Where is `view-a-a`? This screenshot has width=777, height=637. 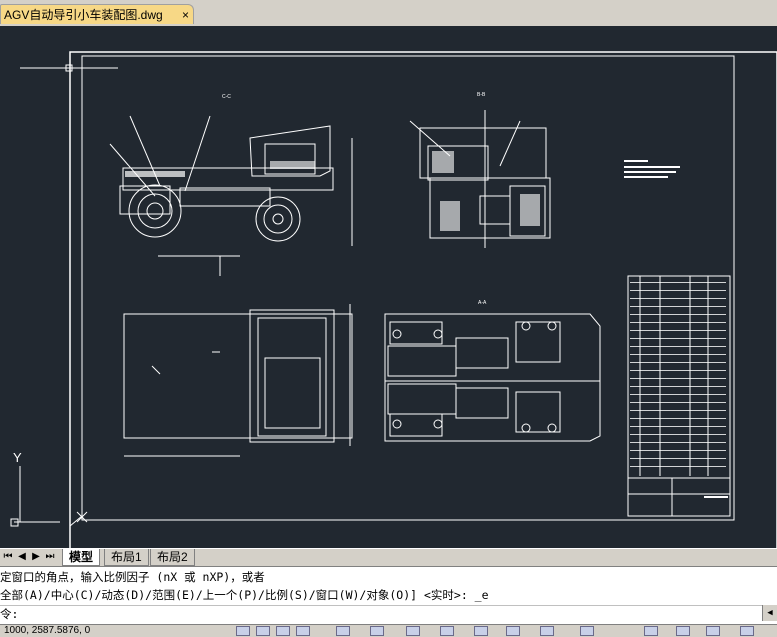 view-a-a is located at coordinates (492, 377).